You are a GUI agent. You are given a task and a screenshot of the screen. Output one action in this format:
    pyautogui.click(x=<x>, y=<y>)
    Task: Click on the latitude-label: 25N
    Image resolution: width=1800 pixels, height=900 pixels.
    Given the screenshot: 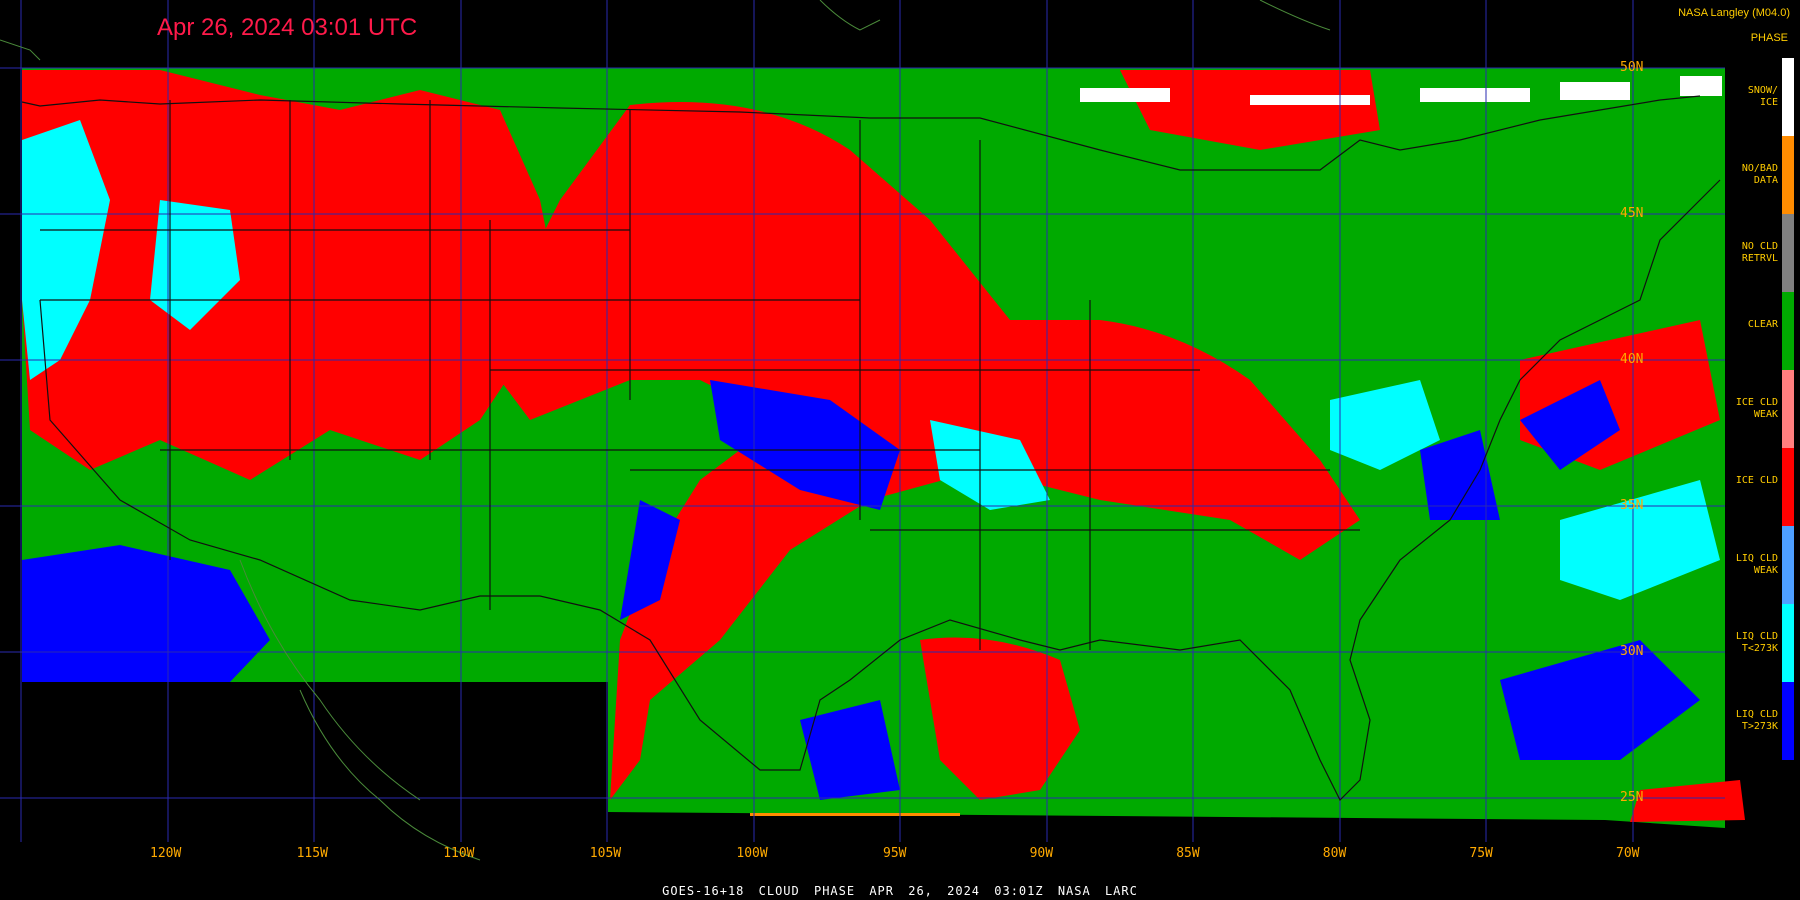 What is the action you would take?
    pyautogui.click(x=1632, y=797)
    